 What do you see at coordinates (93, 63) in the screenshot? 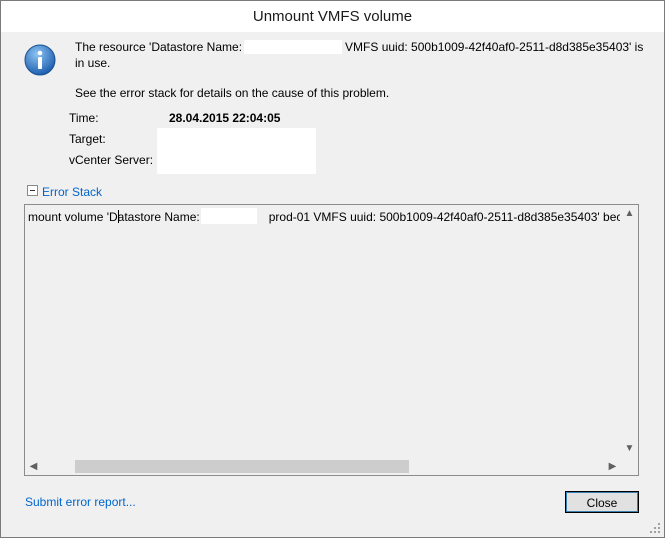
I see `message-line-2: in use.` at bounding box center [93, 63].